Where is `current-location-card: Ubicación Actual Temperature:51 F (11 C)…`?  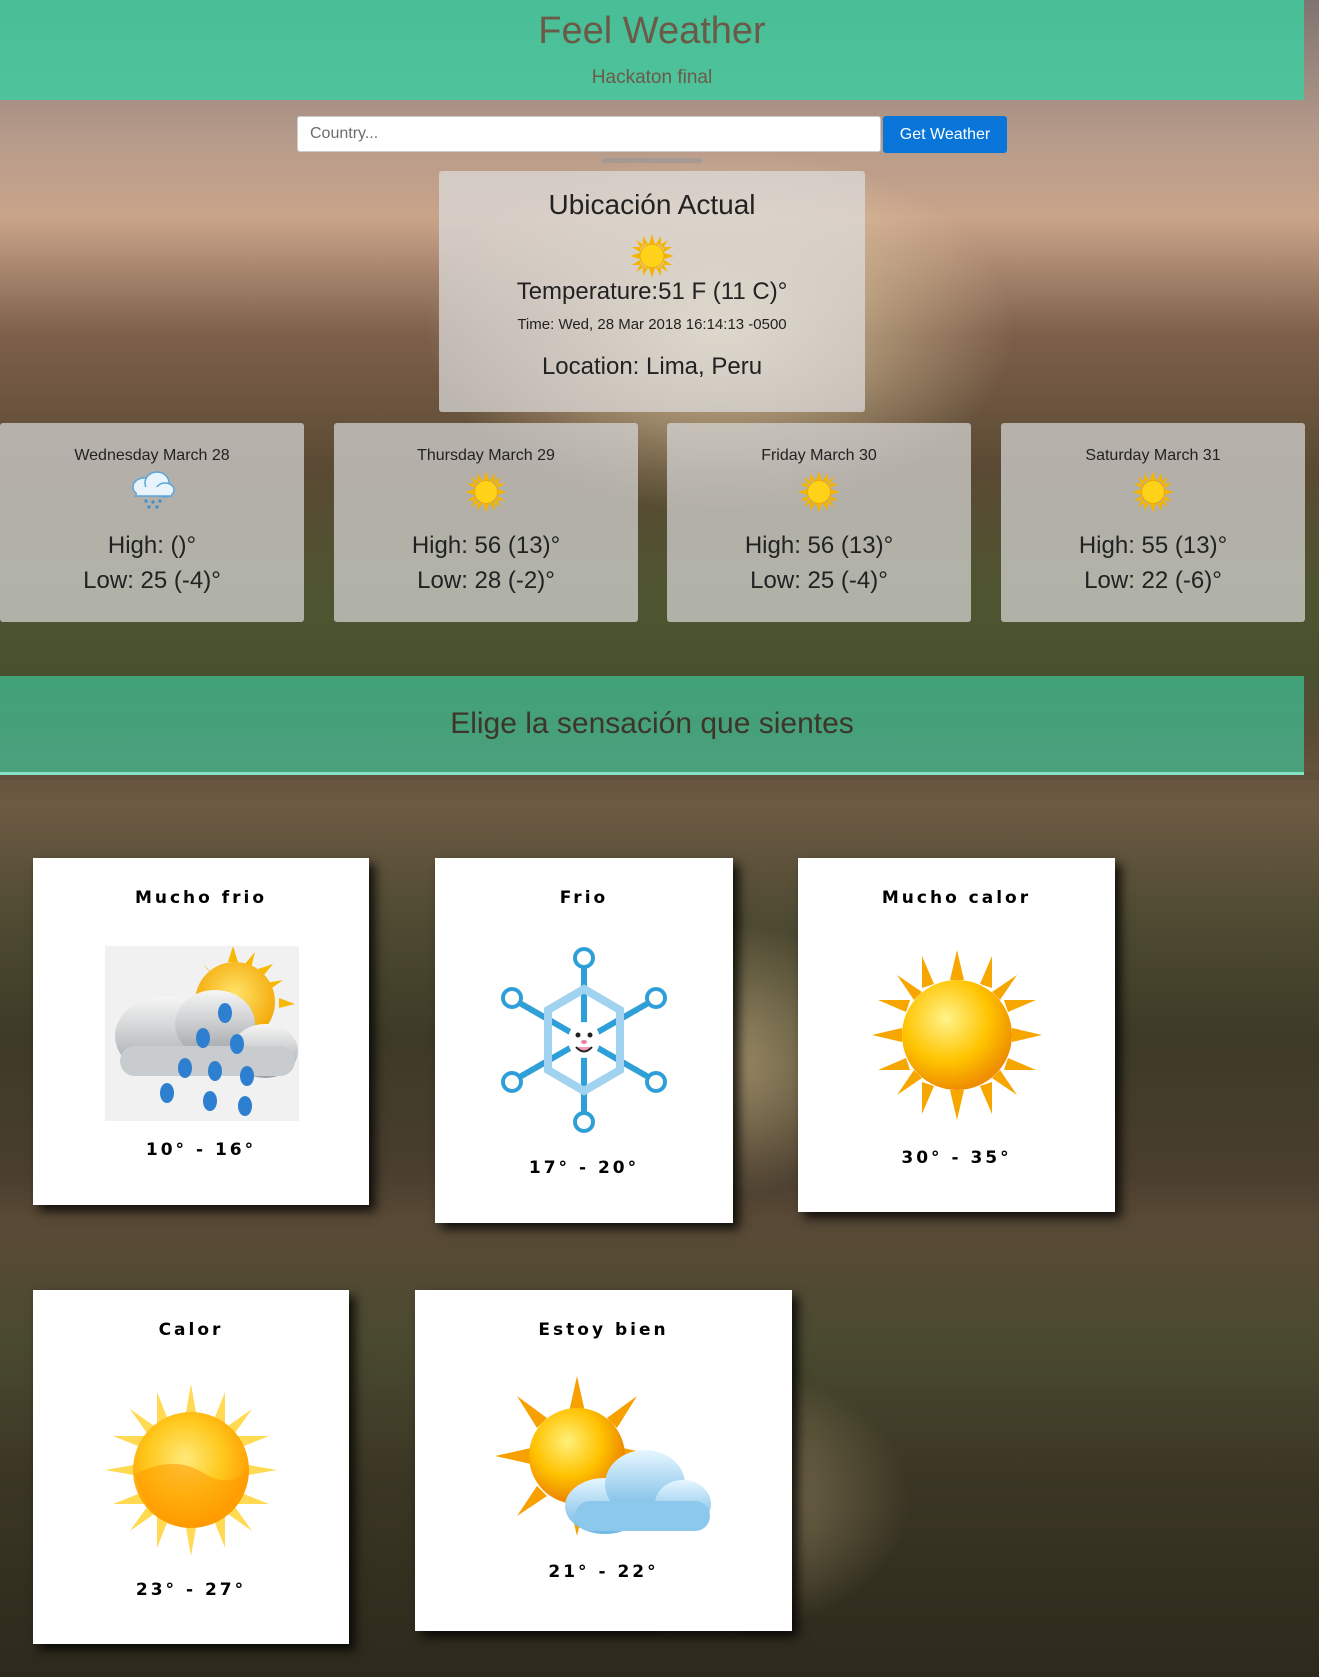
current-location-card: Ubicación Actual Temperature:51 F (11 C)… is located at coordinates (652, 291).